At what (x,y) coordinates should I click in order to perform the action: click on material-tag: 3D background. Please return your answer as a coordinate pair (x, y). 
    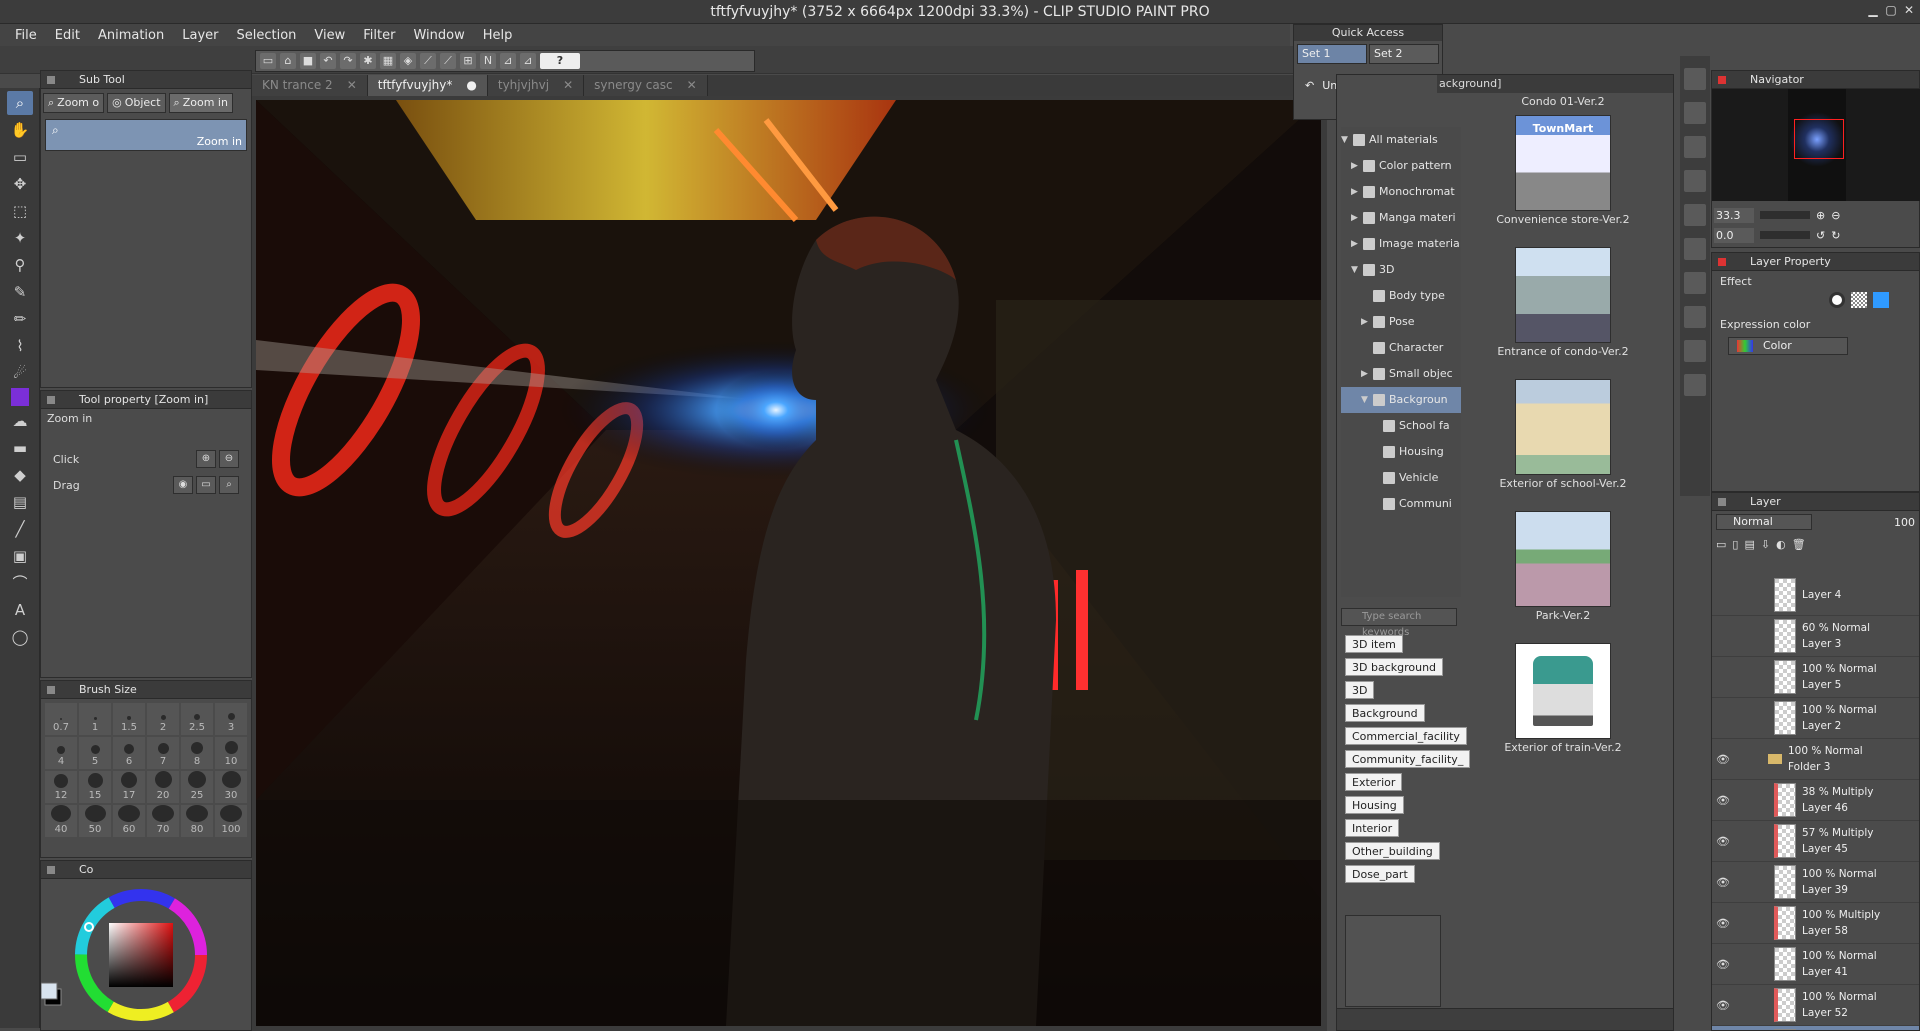
    Looking at the image, I should click on (1394, 667).